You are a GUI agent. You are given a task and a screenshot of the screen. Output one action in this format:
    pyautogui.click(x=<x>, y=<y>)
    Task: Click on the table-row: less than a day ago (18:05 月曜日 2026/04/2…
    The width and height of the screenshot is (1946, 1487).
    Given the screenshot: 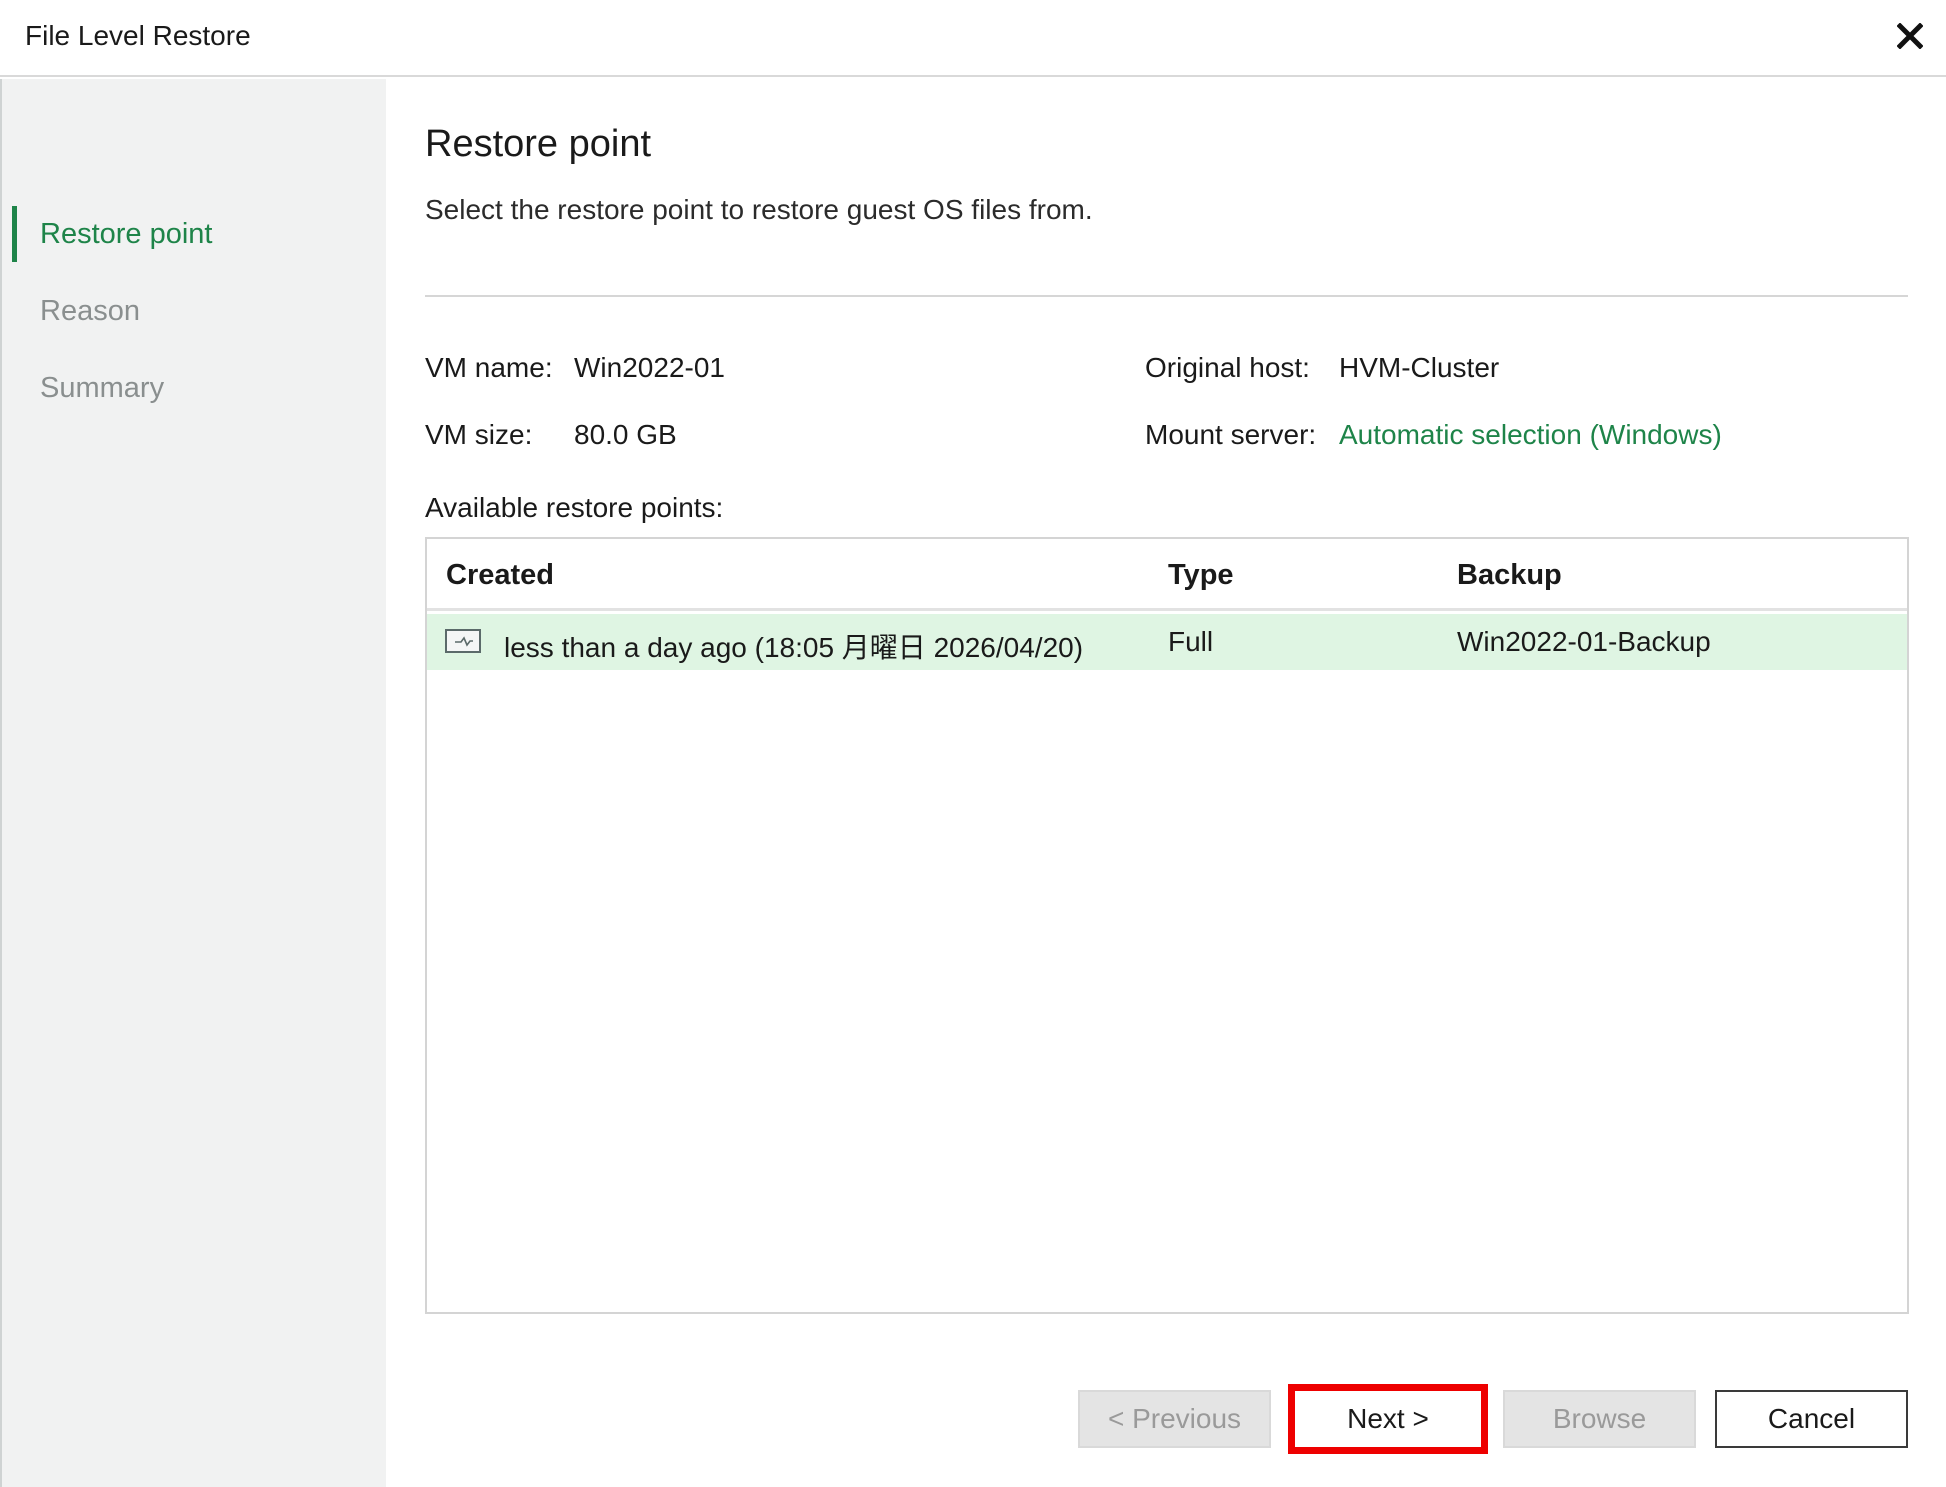 What is the action you would take?
    pyautogui.click(x=1167, y=642)
    